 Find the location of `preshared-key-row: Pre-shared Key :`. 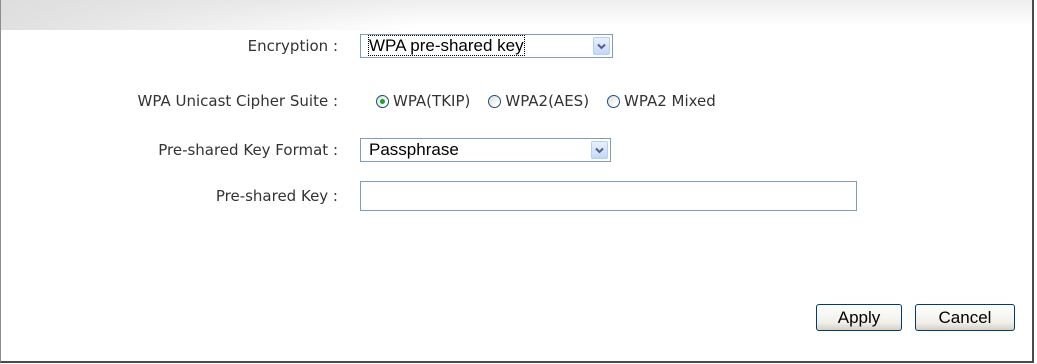

preshared-key-row: Pre-shared Key : is located at coordinates (518, 196).